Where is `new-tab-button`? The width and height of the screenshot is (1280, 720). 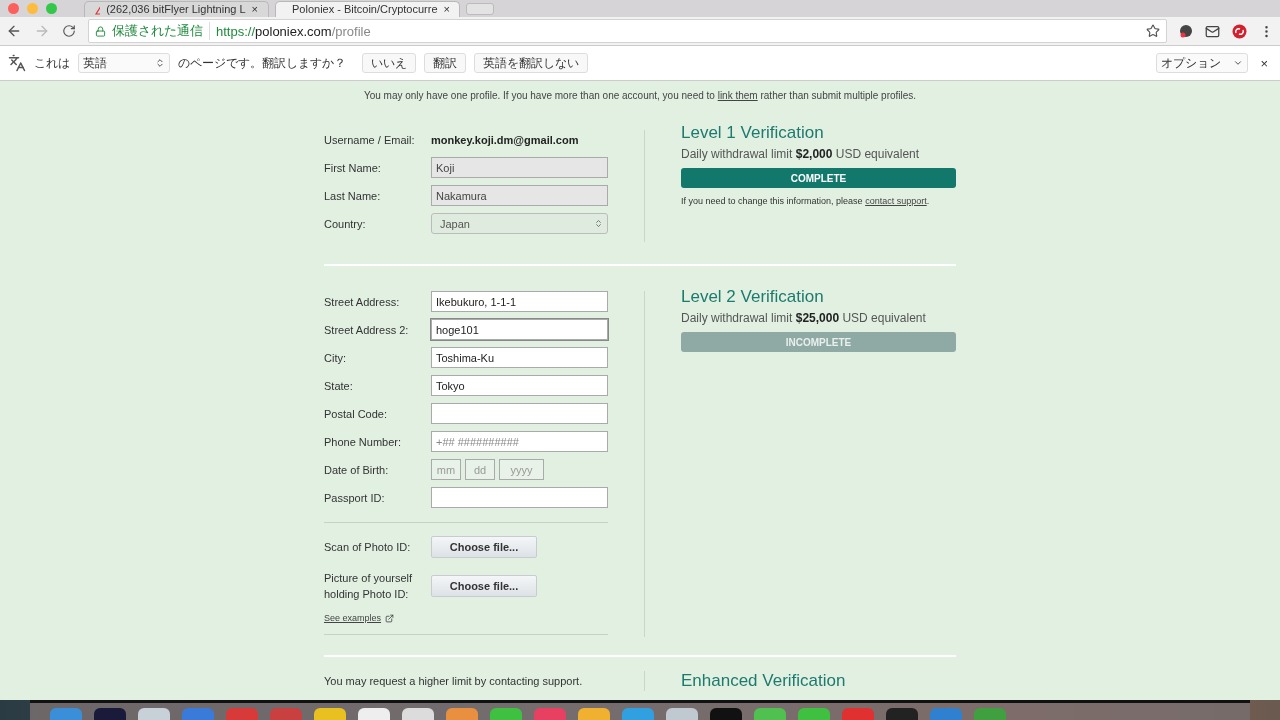 new-tab-button is located at coordinates (480, 9).